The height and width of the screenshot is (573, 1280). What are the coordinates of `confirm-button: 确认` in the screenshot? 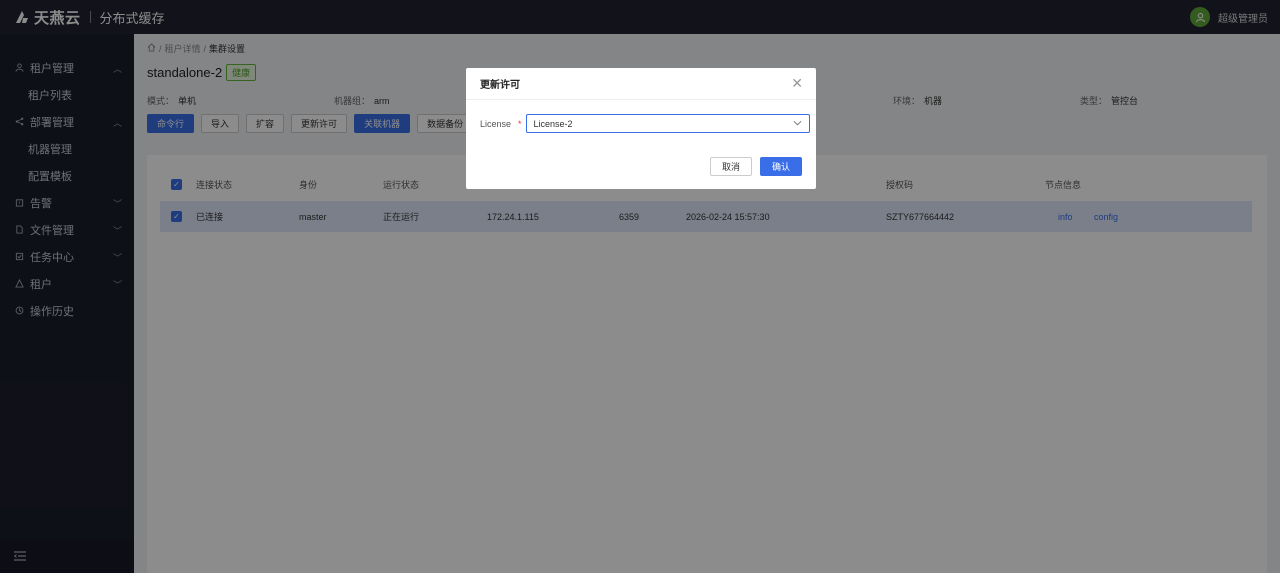 It's located at (780, 166).